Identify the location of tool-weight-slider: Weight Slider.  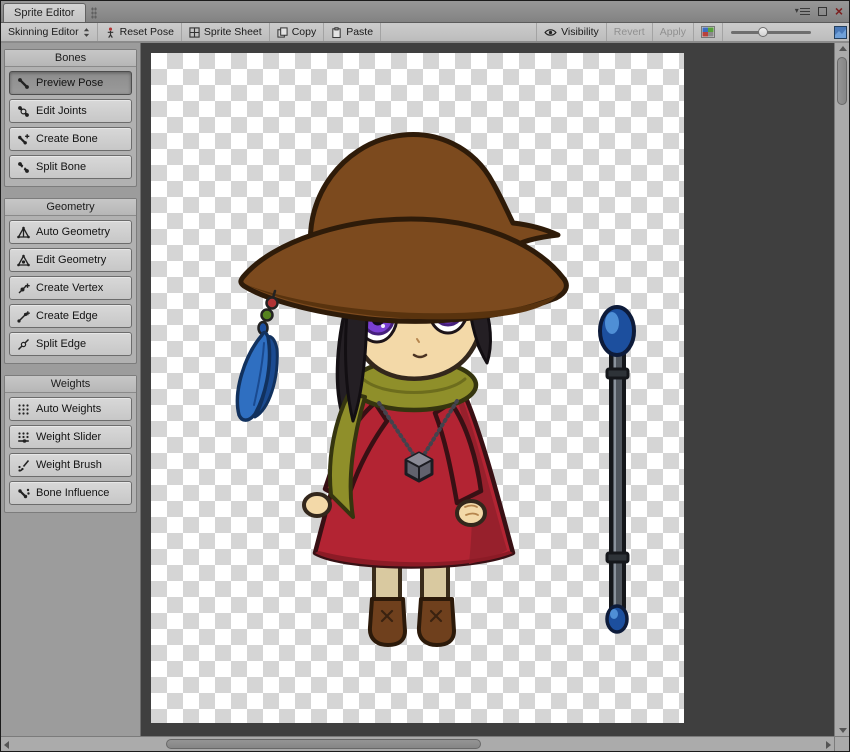
(70, 437).